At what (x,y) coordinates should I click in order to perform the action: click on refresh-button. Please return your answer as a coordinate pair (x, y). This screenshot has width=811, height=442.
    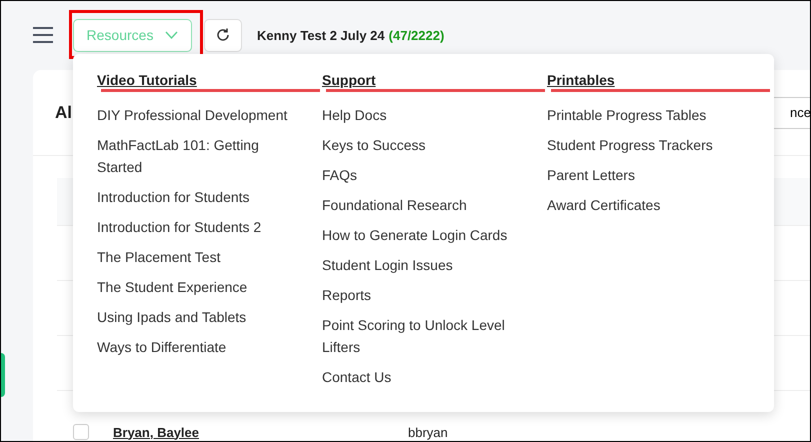
    Looking at the image, I should click on (223, 35).